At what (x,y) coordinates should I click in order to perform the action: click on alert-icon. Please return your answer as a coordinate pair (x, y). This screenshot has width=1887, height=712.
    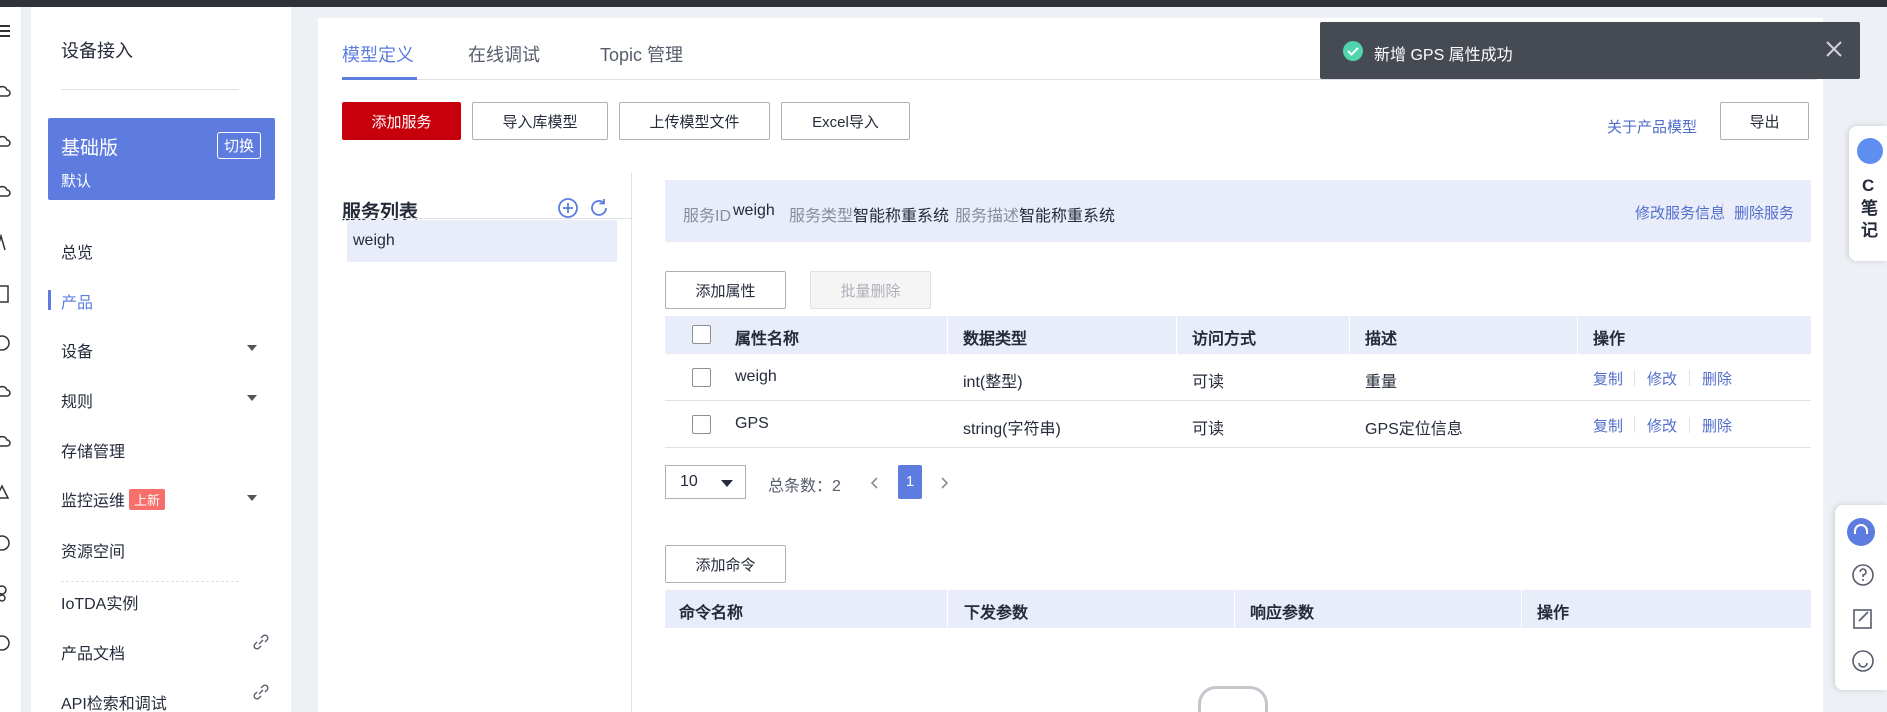
    Looking at the image, I should click on (6, 493).